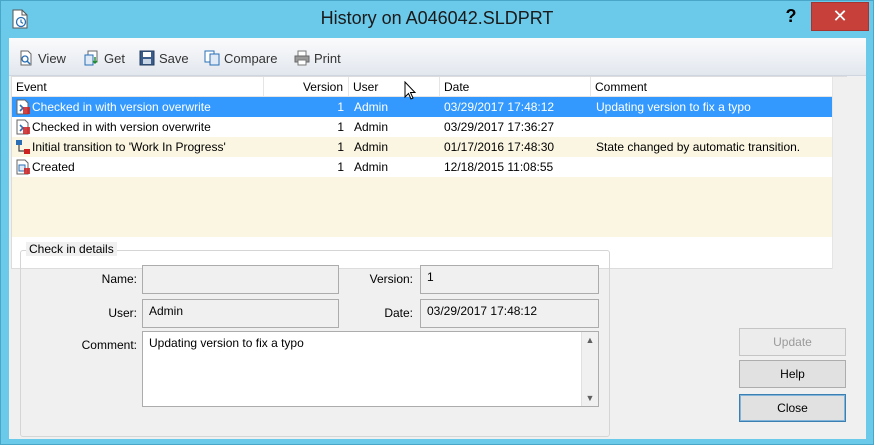 This screenshot has height=445, width=874. I want to click on save-button: Save, so click(164, 58).